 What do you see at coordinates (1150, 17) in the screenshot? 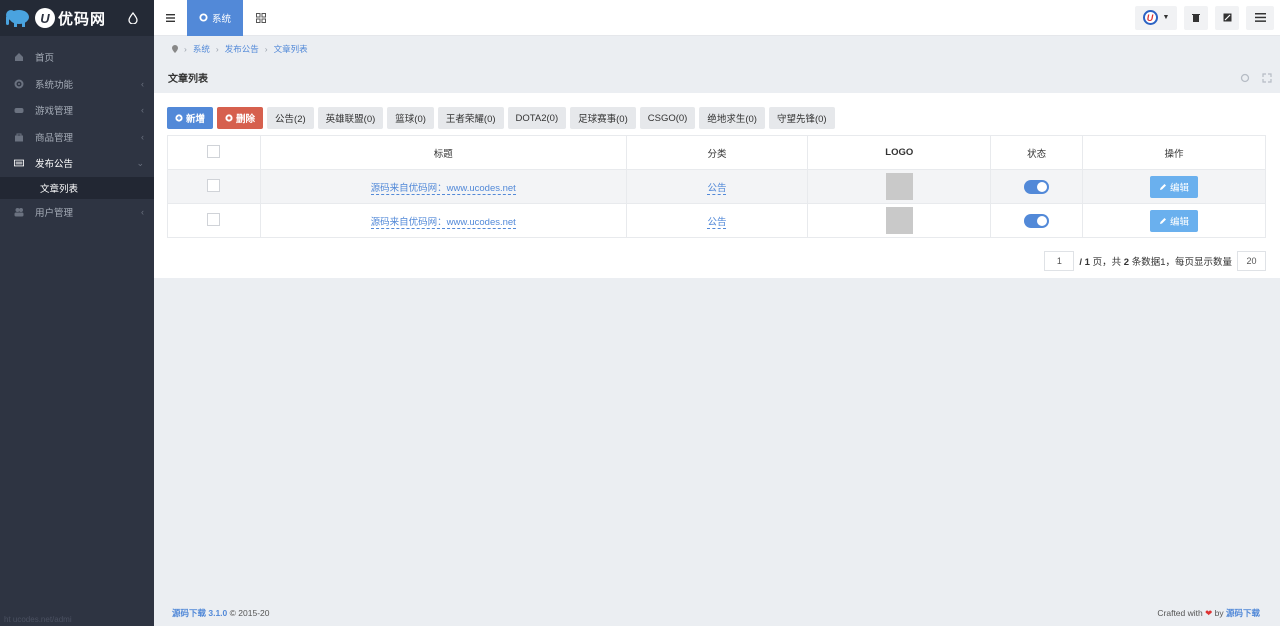
I see `avatar: U` at bounding box center [1150, 17].